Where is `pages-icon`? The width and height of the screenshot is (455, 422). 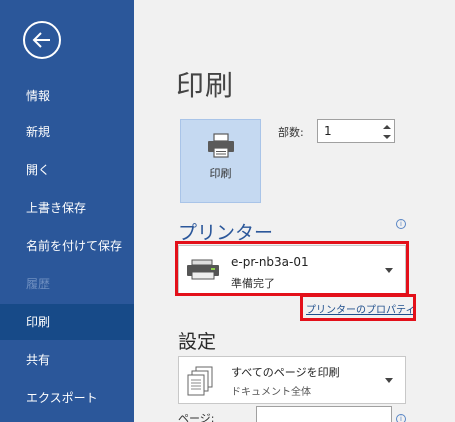
pages-icon is located at coordinates (200, 381).